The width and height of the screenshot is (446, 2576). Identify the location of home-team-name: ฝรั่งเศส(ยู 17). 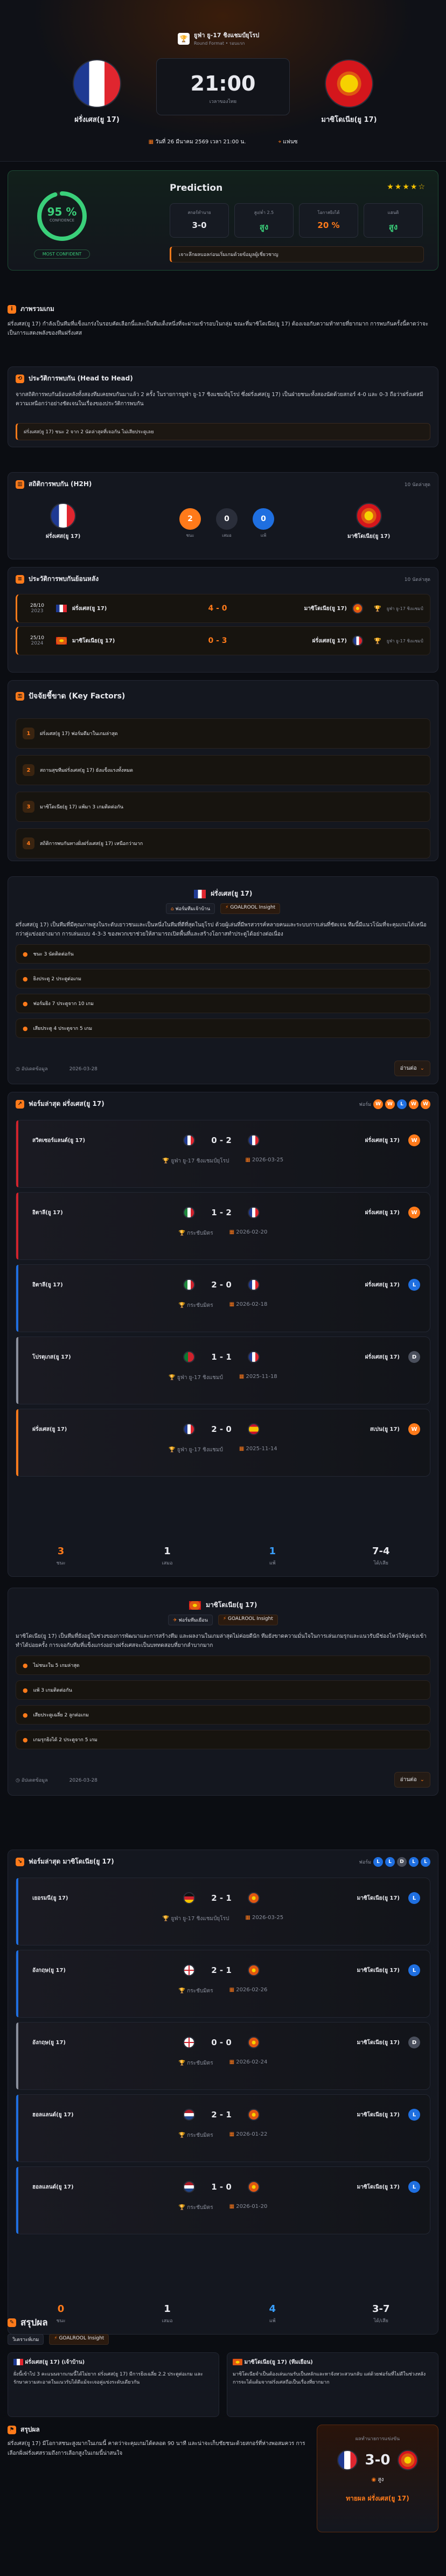
(97, 120).